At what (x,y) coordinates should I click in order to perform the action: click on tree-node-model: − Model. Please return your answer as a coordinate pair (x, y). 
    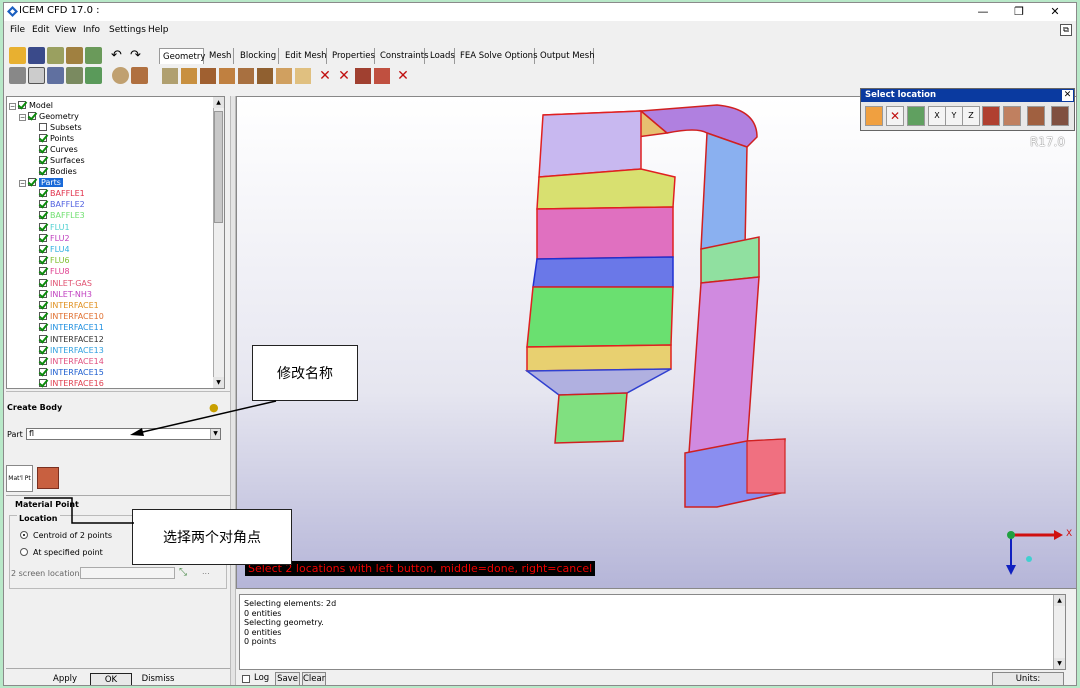
    Looking at the image, I should click on (31, 105).